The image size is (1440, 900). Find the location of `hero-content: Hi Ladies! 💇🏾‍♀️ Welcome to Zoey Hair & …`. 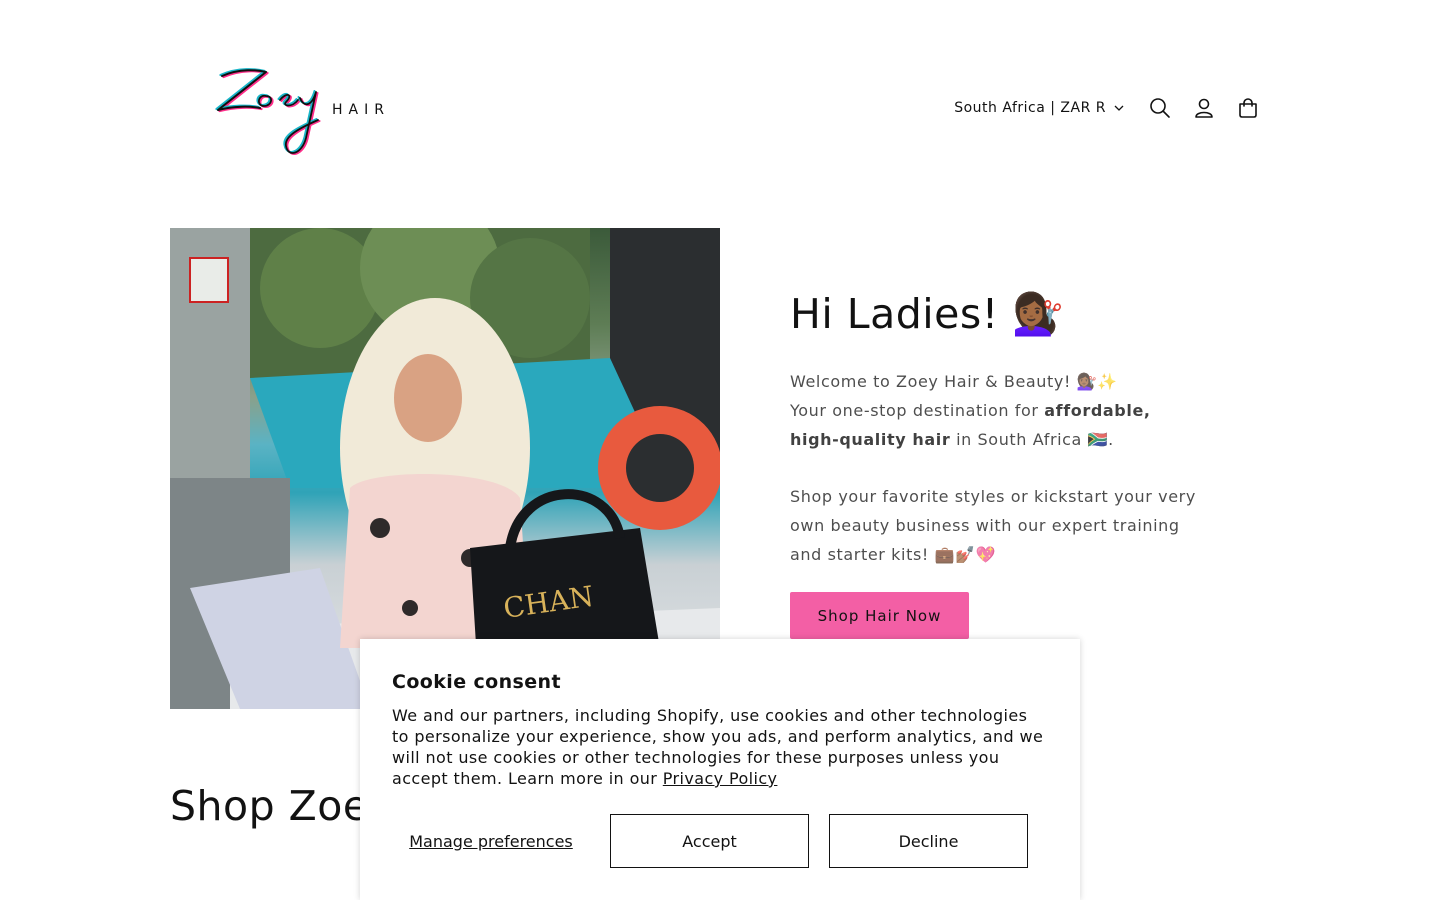

hero-content: Hi Ladies! 💇🏾‍♀️ Welcome to Zoey Hair & … is located at coordinates (995, 429).